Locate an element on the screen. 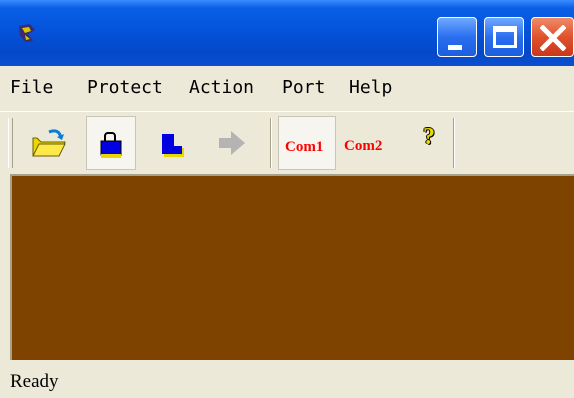 Image resolution: width=574 pixels, height=398 pixels. minimize-icon is located at coordinates (455, 47).